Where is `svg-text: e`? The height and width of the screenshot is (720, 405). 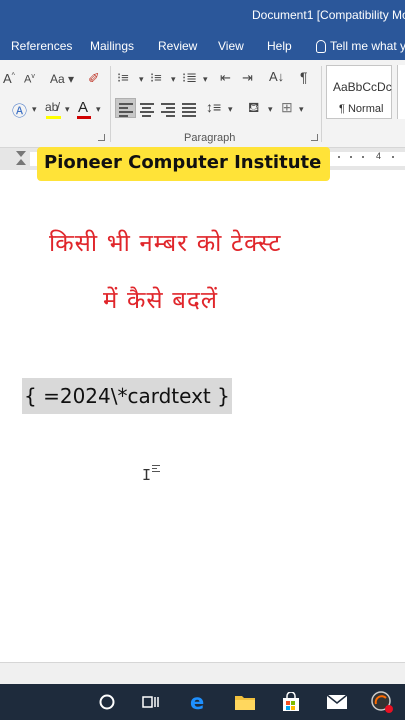
svg-text: e is located at coordinates (197, 702).